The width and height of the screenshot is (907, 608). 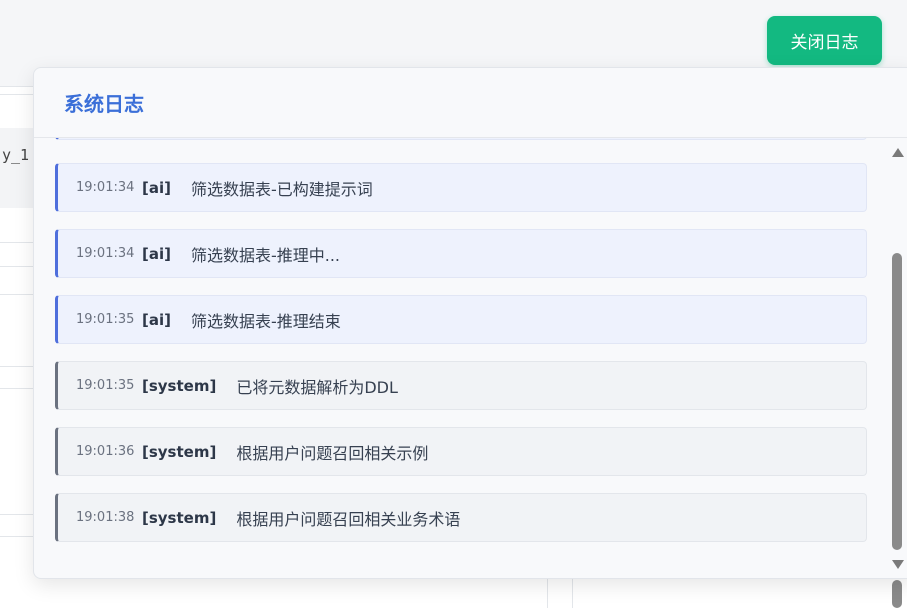 What do you see at coordinates (461, 319) in the screenshot?
I see `log-entry: 19:01:35 [ai] 筛选数据表-推理结束` at bounding box center [461, 319].